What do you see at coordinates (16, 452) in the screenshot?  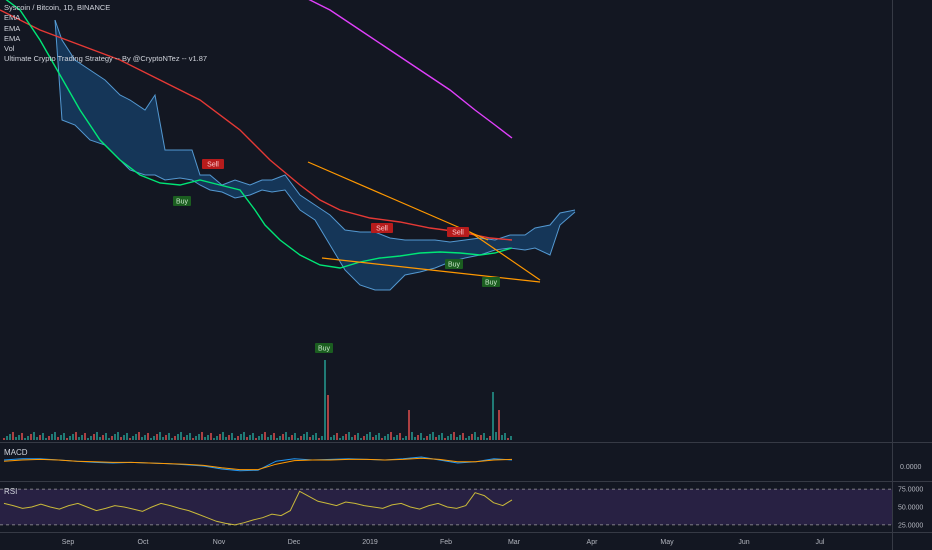 I see `macd-pane-label: MACD` at bounding box center [16, 452].